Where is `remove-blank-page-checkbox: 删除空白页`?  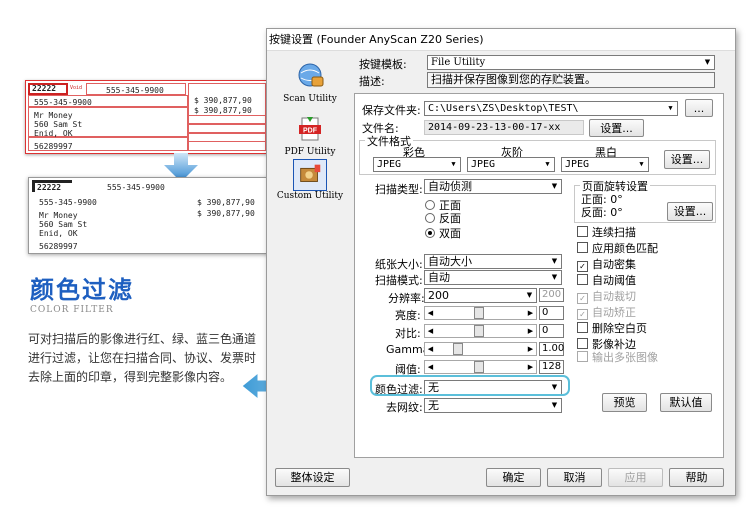 remove-blank-page-checkbox: 删除空白页 is located at coordinates (612, 328).